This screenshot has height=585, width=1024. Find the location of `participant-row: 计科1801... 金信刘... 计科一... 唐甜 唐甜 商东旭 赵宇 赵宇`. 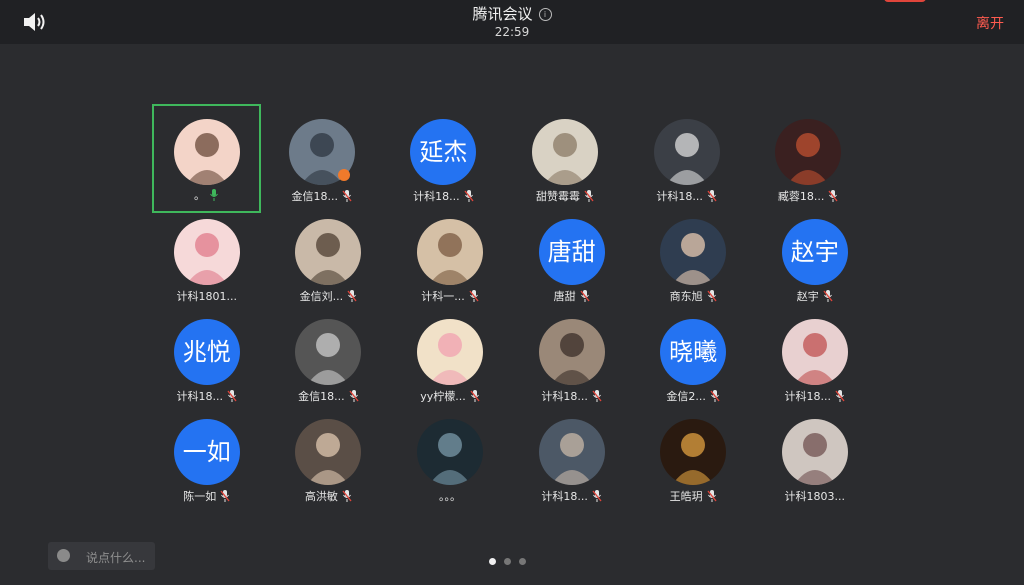

participant-row: 计科1801... 金信刘... 计科一... 唐甜 唐甜 商东旭 赵宇 赵宇 is located at coordinates (511, 254).